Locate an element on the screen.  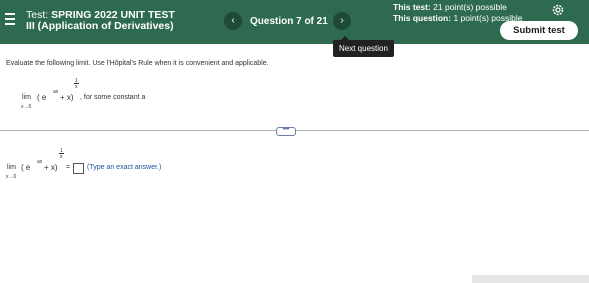
test-title-line2: III (Application of Derivatives) is located at coordinates (100, 26).